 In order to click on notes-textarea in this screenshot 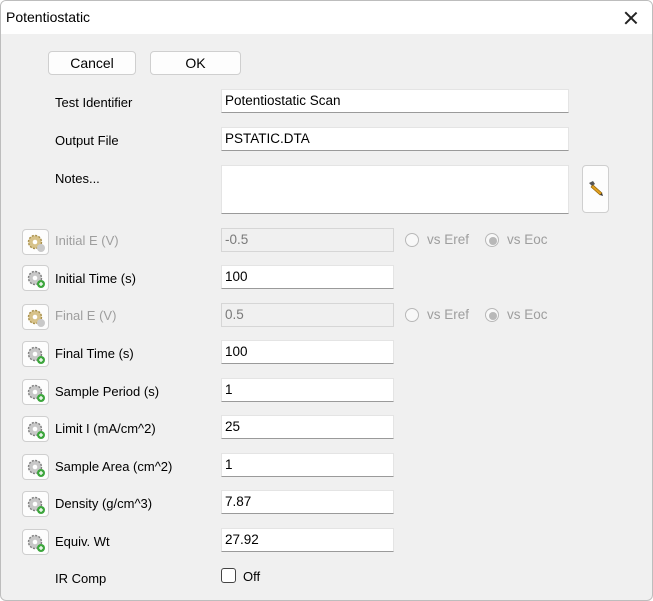, I will do `click(395, 189)`.